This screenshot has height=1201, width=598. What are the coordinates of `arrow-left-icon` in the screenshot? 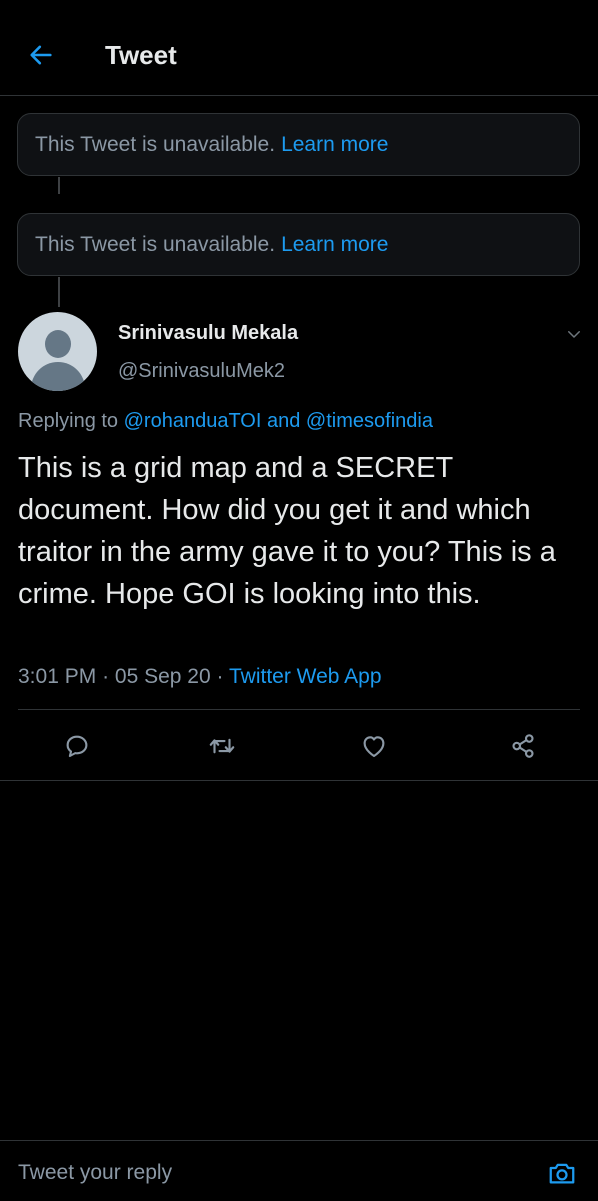 It's located at (41, 55).